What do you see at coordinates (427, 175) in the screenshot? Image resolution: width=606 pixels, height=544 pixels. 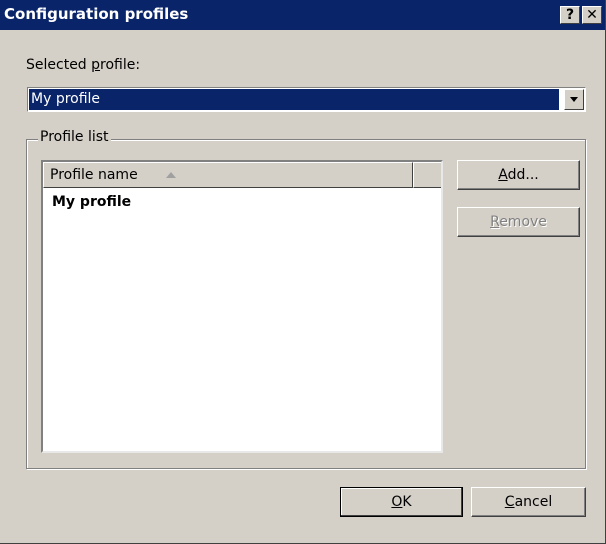 I see `column-header-filler` at bounding box center [427, 175].